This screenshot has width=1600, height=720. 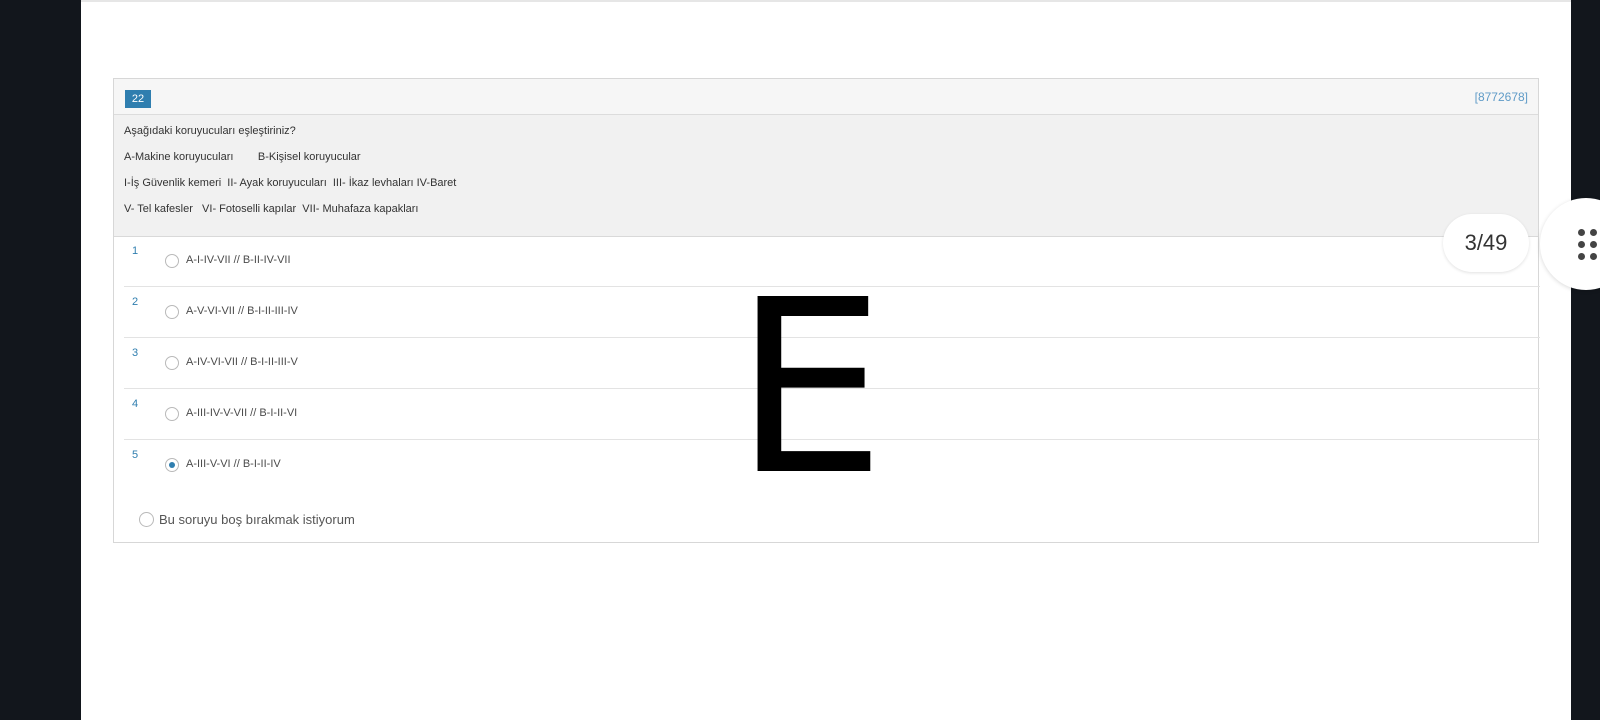 What do you see at coordinates (1501, 97) in the screenshot?
I see `question-code: [8772678]` at bounding box center [1501, 97].